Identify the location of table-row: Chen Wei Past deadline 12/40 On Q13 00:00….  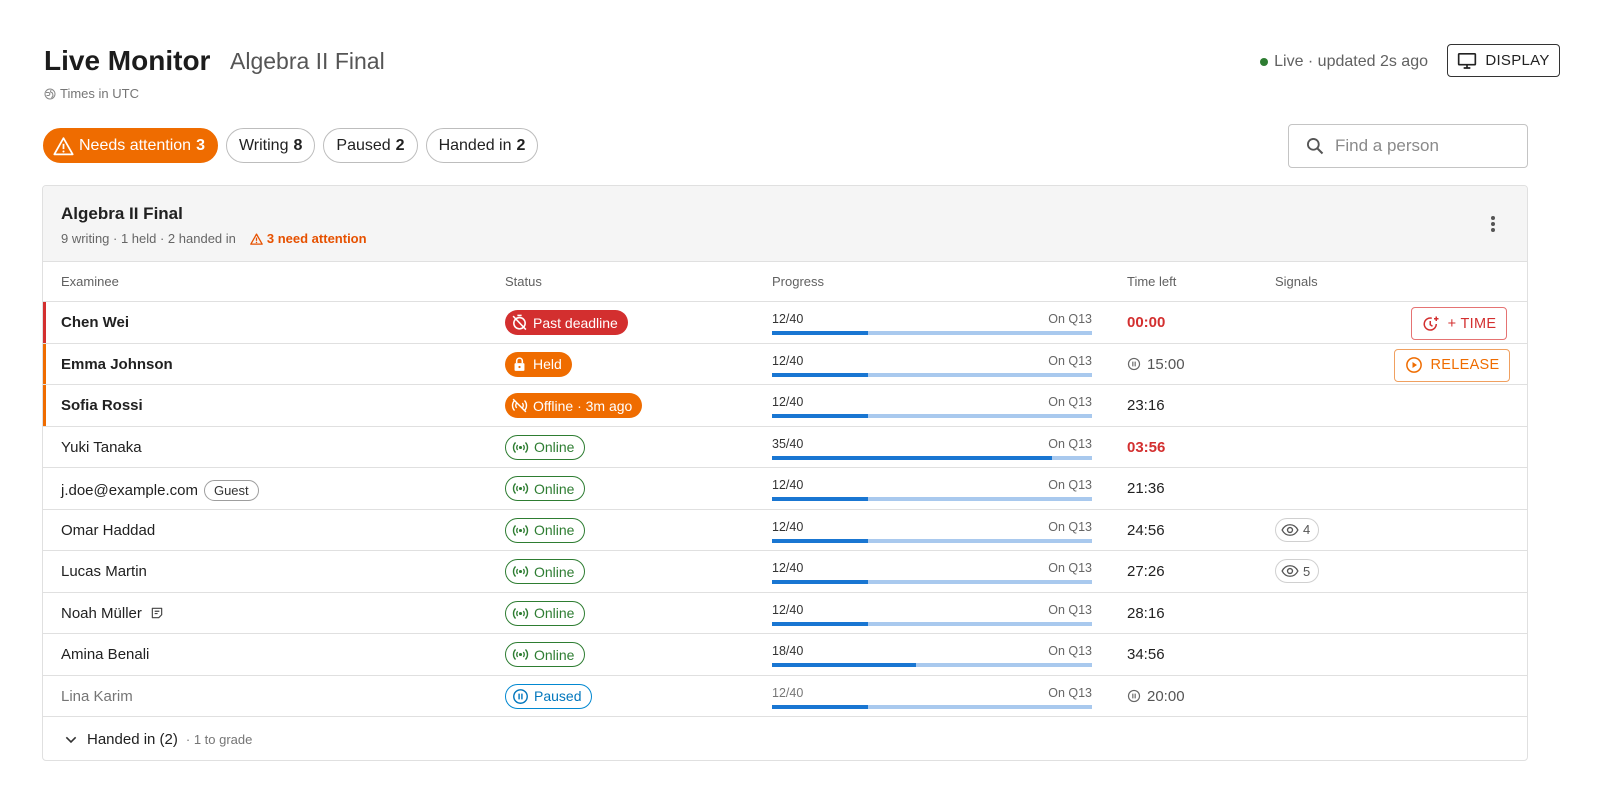
(785, 323).